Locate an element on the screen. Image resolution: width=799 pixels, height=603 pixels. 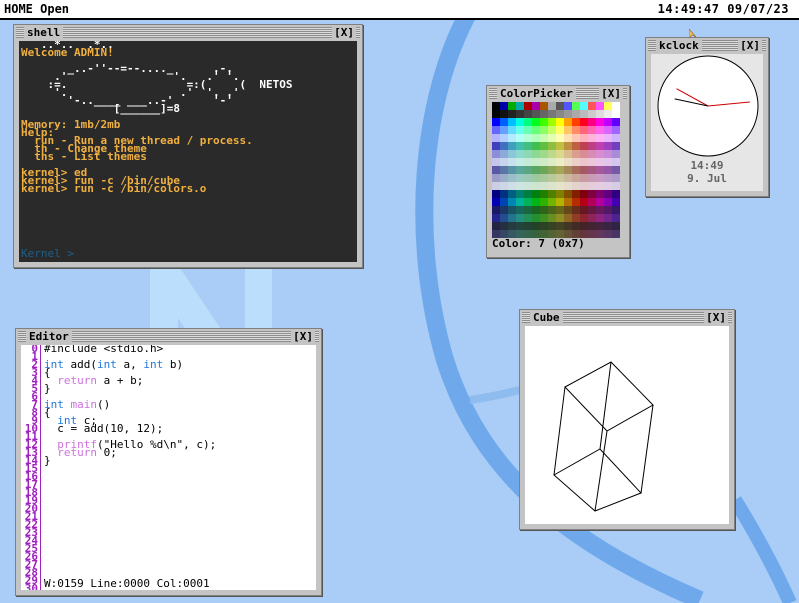
cube-titlebar: Cube [X] is located at coordinates (627, 317).